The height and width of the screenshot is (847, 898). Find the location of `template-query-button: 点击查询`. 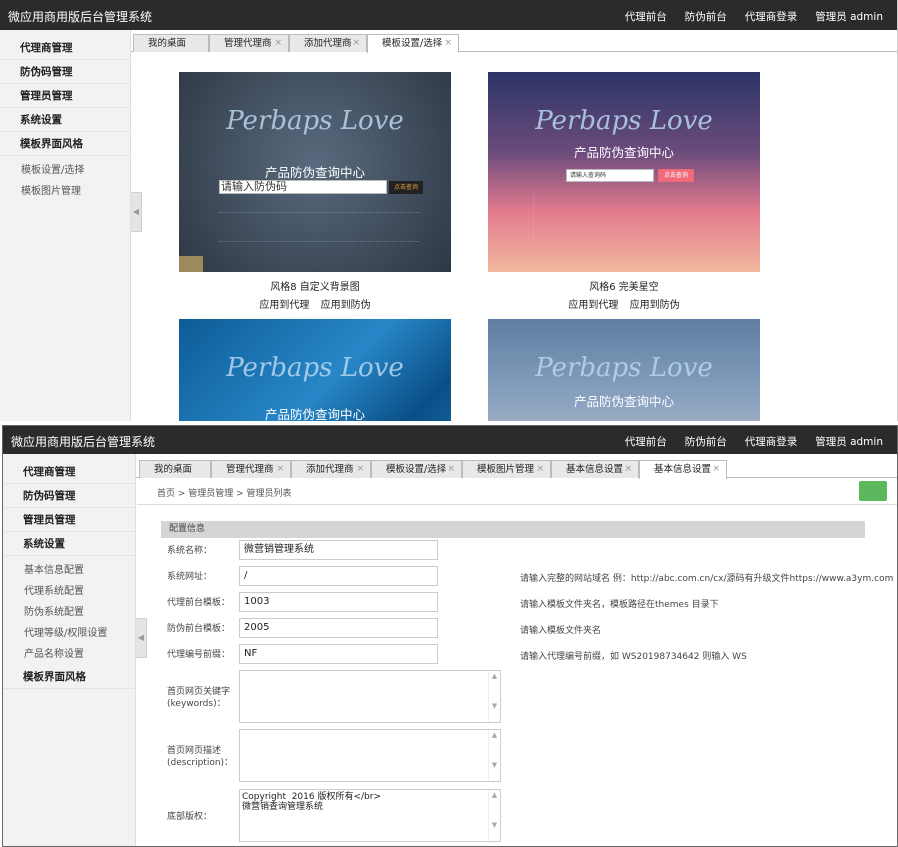

template-query-button: 点击查询 is located at coordinates (406, 187).